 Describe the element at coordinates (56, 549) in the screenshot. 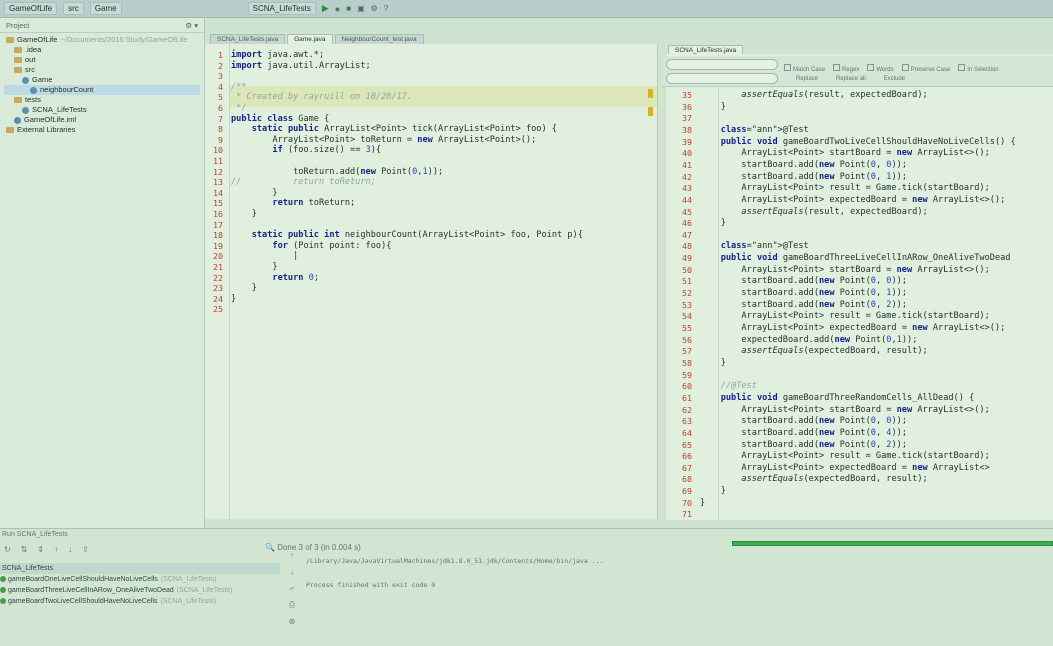

I see `up-icon: ↑` at that location.